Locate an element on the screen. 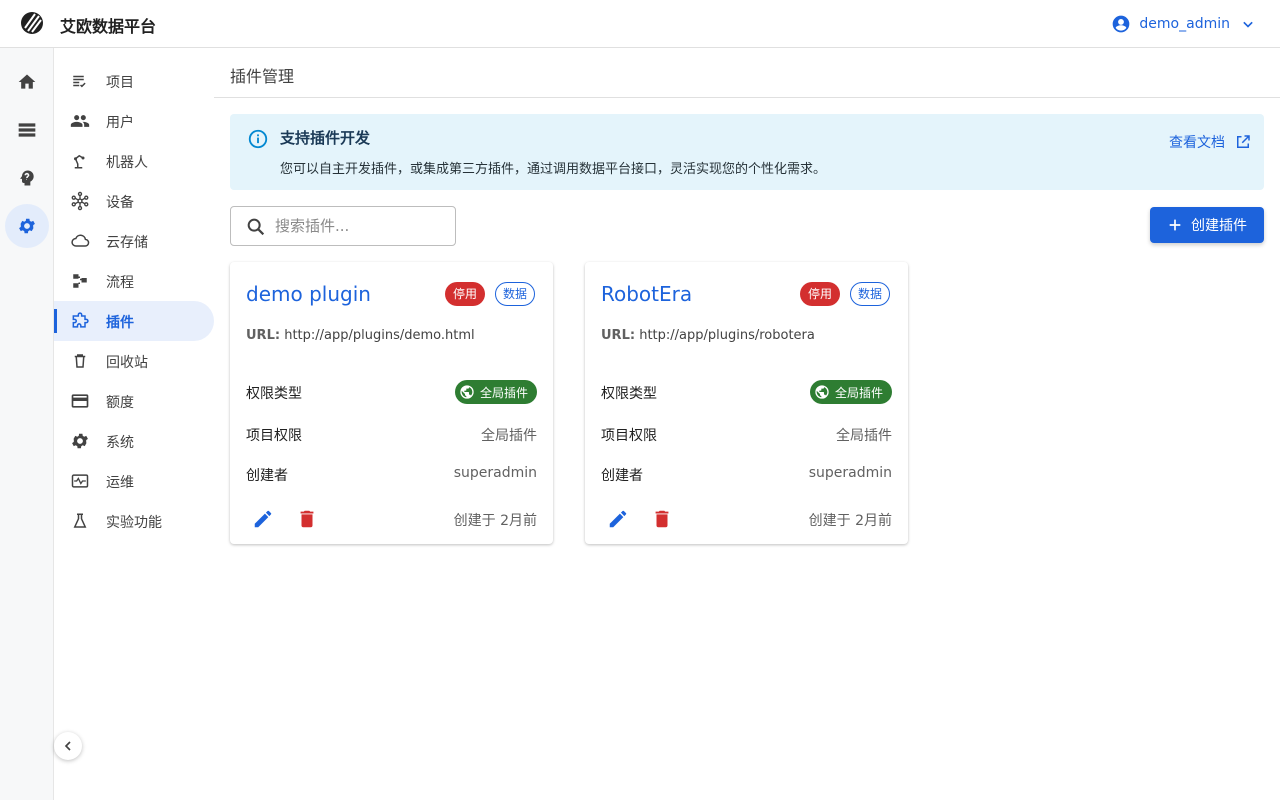 The height and width of the screenshot is (800, 1280). nav-item-ops: 运维 is located at coordinates (134, 481).